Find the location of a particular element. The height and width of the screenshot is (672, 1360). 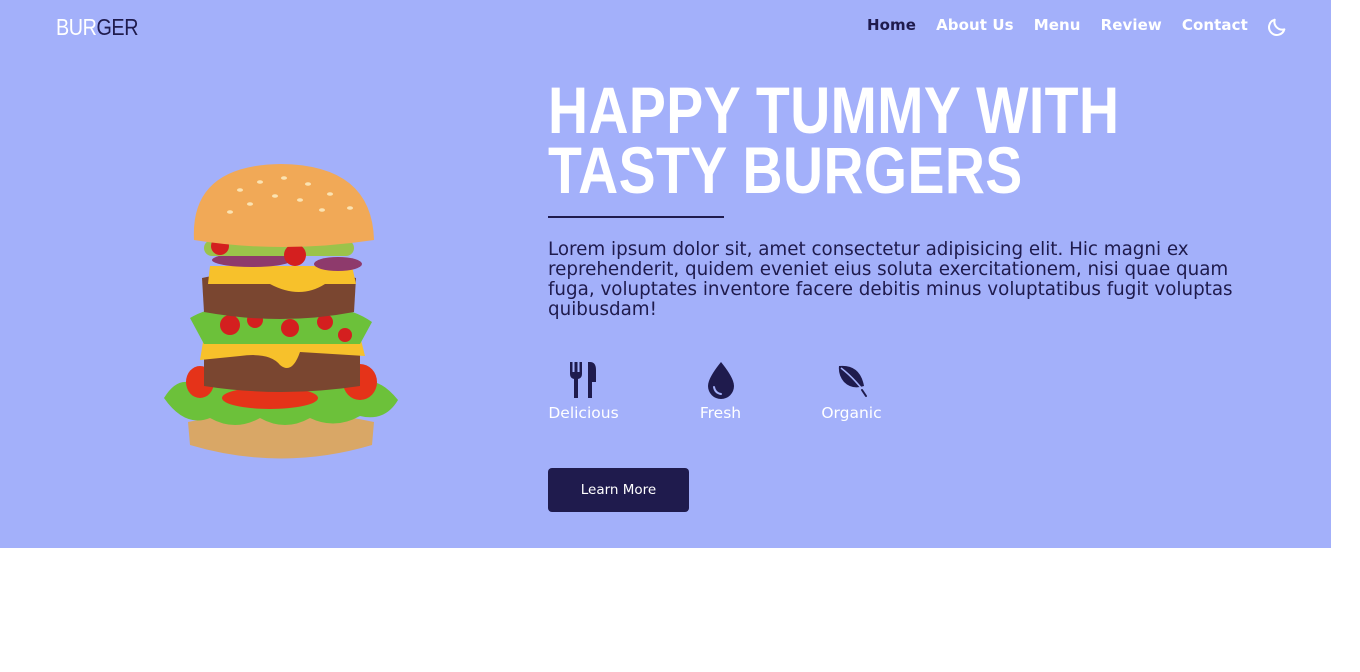

feature-fresh: Fresh is located at coordinates (720, 391).